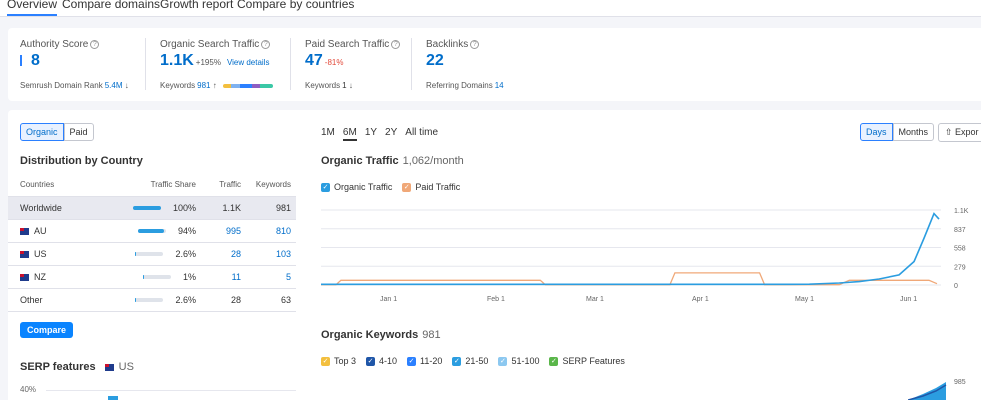 This screenshot has height=400, width=981. What do you see at coordinates (876, 132) in the screenshot?
I see `toggle-days: Days` at bounding box center [876, 132].